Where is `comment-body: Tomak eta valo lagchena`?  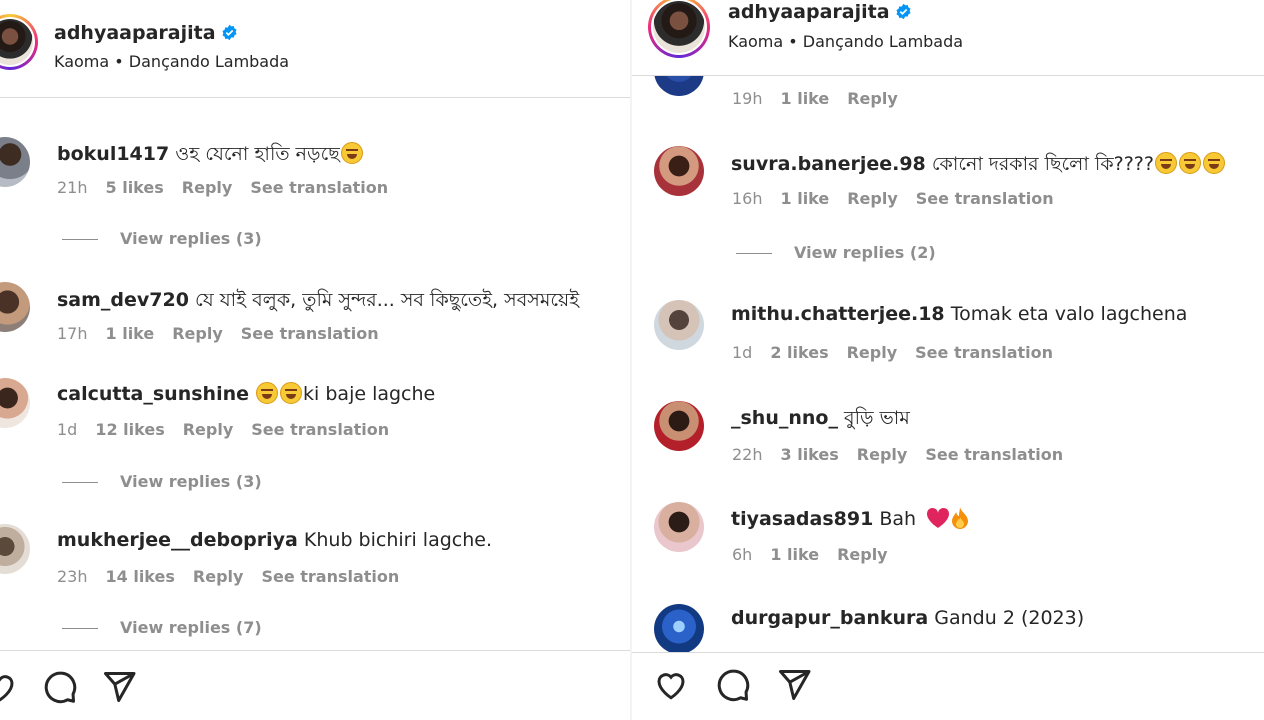 comment-body: Tomak eta valo lagchena is located at coordinates (1069, 314).